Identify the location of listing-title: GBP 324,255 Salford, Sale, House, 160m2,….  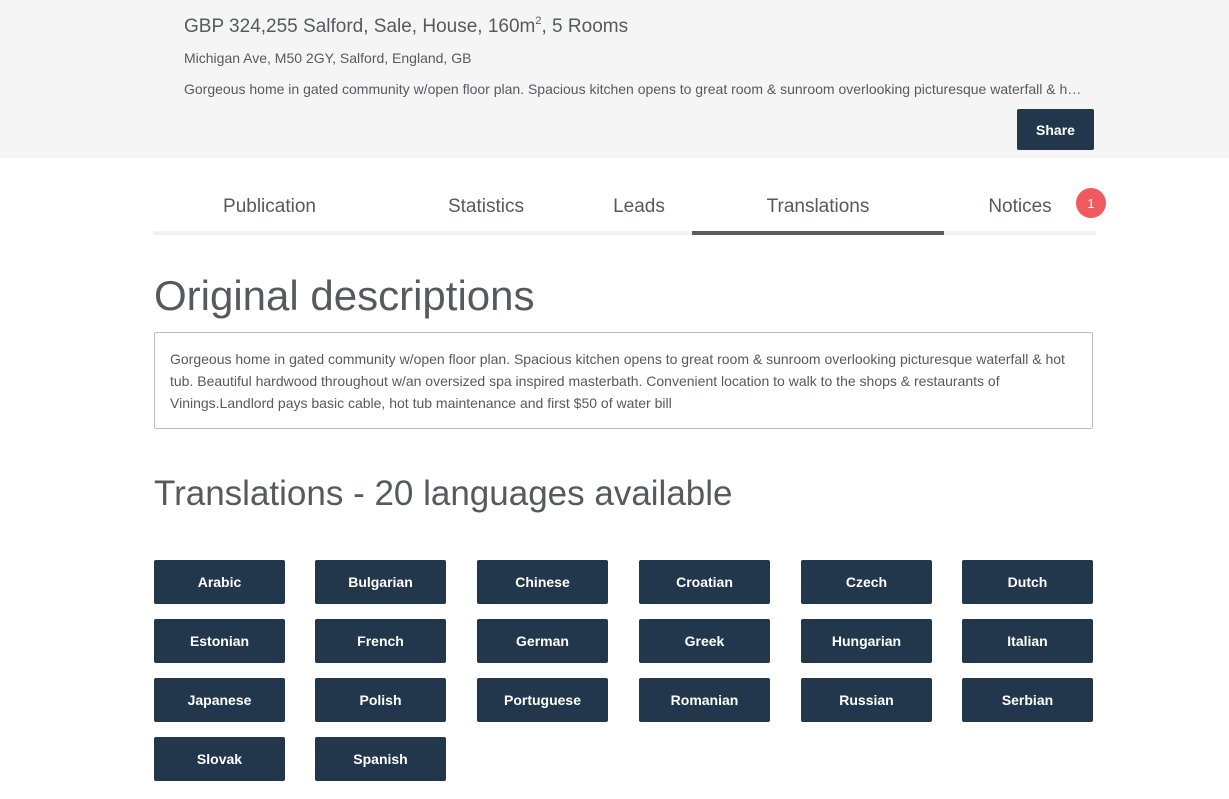
(406, 26).